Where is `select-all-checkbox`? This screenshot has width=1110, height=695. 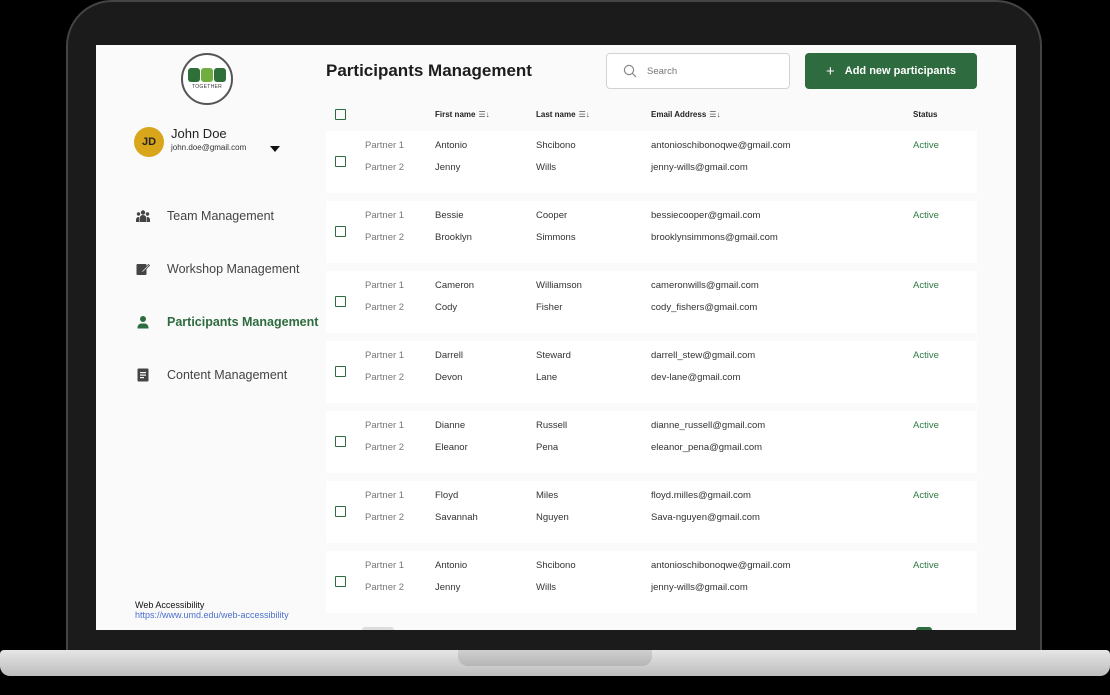 select-all-checkbox is located at coordinates (340, 114).